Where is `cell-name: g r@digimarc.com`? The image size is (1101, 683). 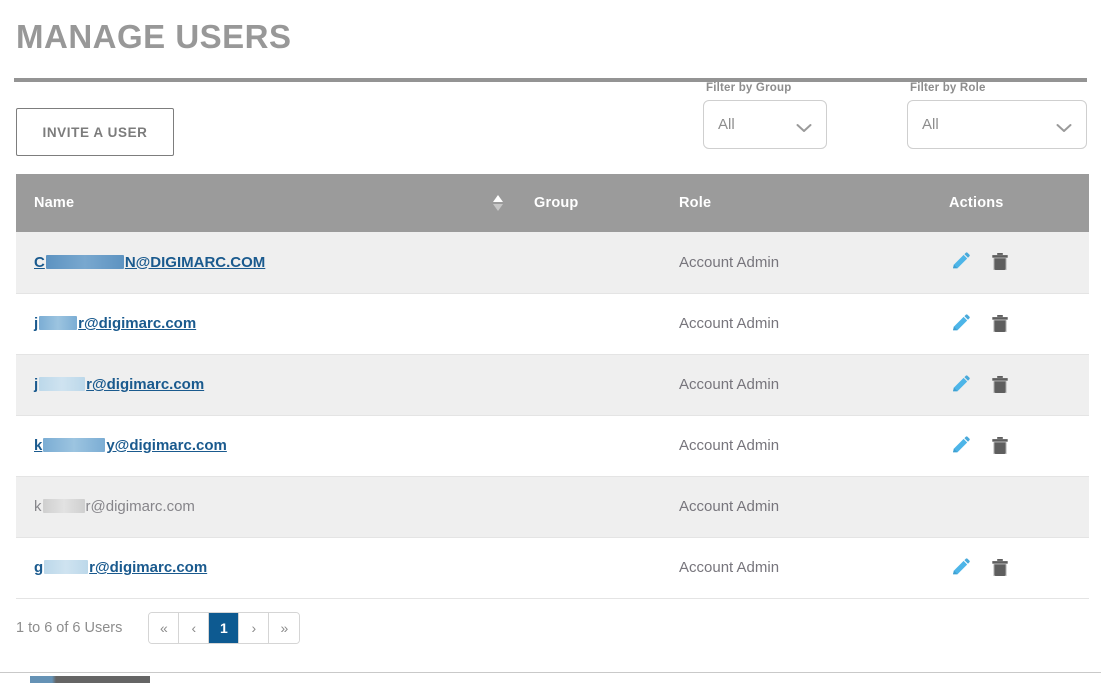 cell-name: g r@digimarc.com is located at coordinates (266, 568).